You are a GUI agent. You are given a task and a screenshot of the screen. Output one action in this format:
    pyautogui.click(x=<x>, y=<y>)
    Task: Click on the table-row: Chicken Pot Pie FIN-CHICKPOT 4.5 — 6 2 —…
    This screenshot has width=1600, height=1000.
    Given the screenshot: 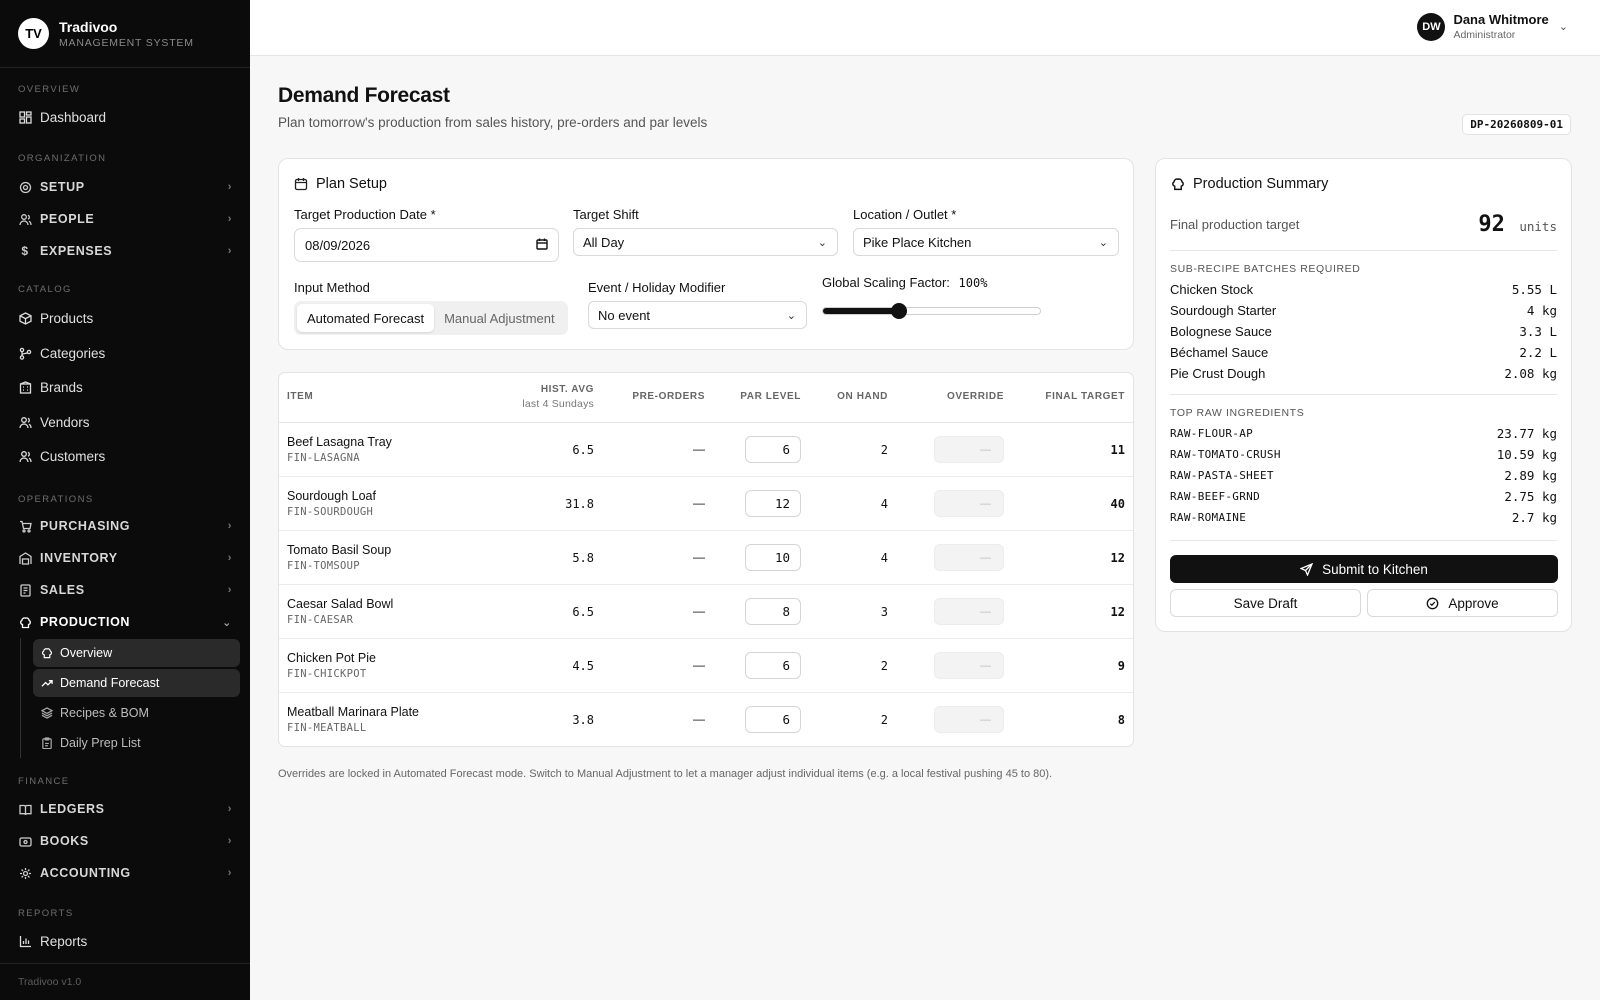 What is the action you would take?
    pyautogui.click(x=706, y=666)
    